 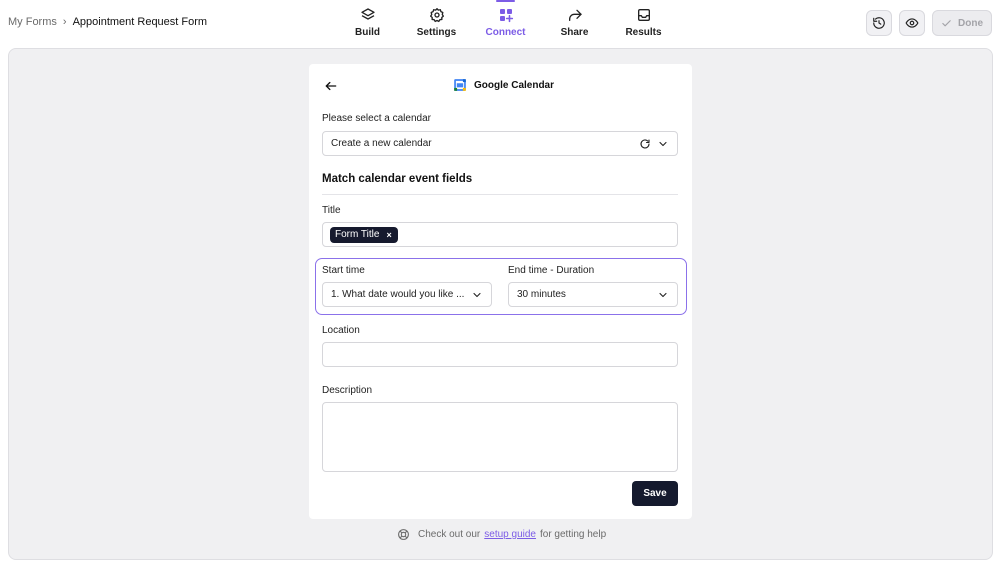 What do you see at coordinates (946, 22) in the screenshot?
I see `check-icon` at bounding box center [946, 22].